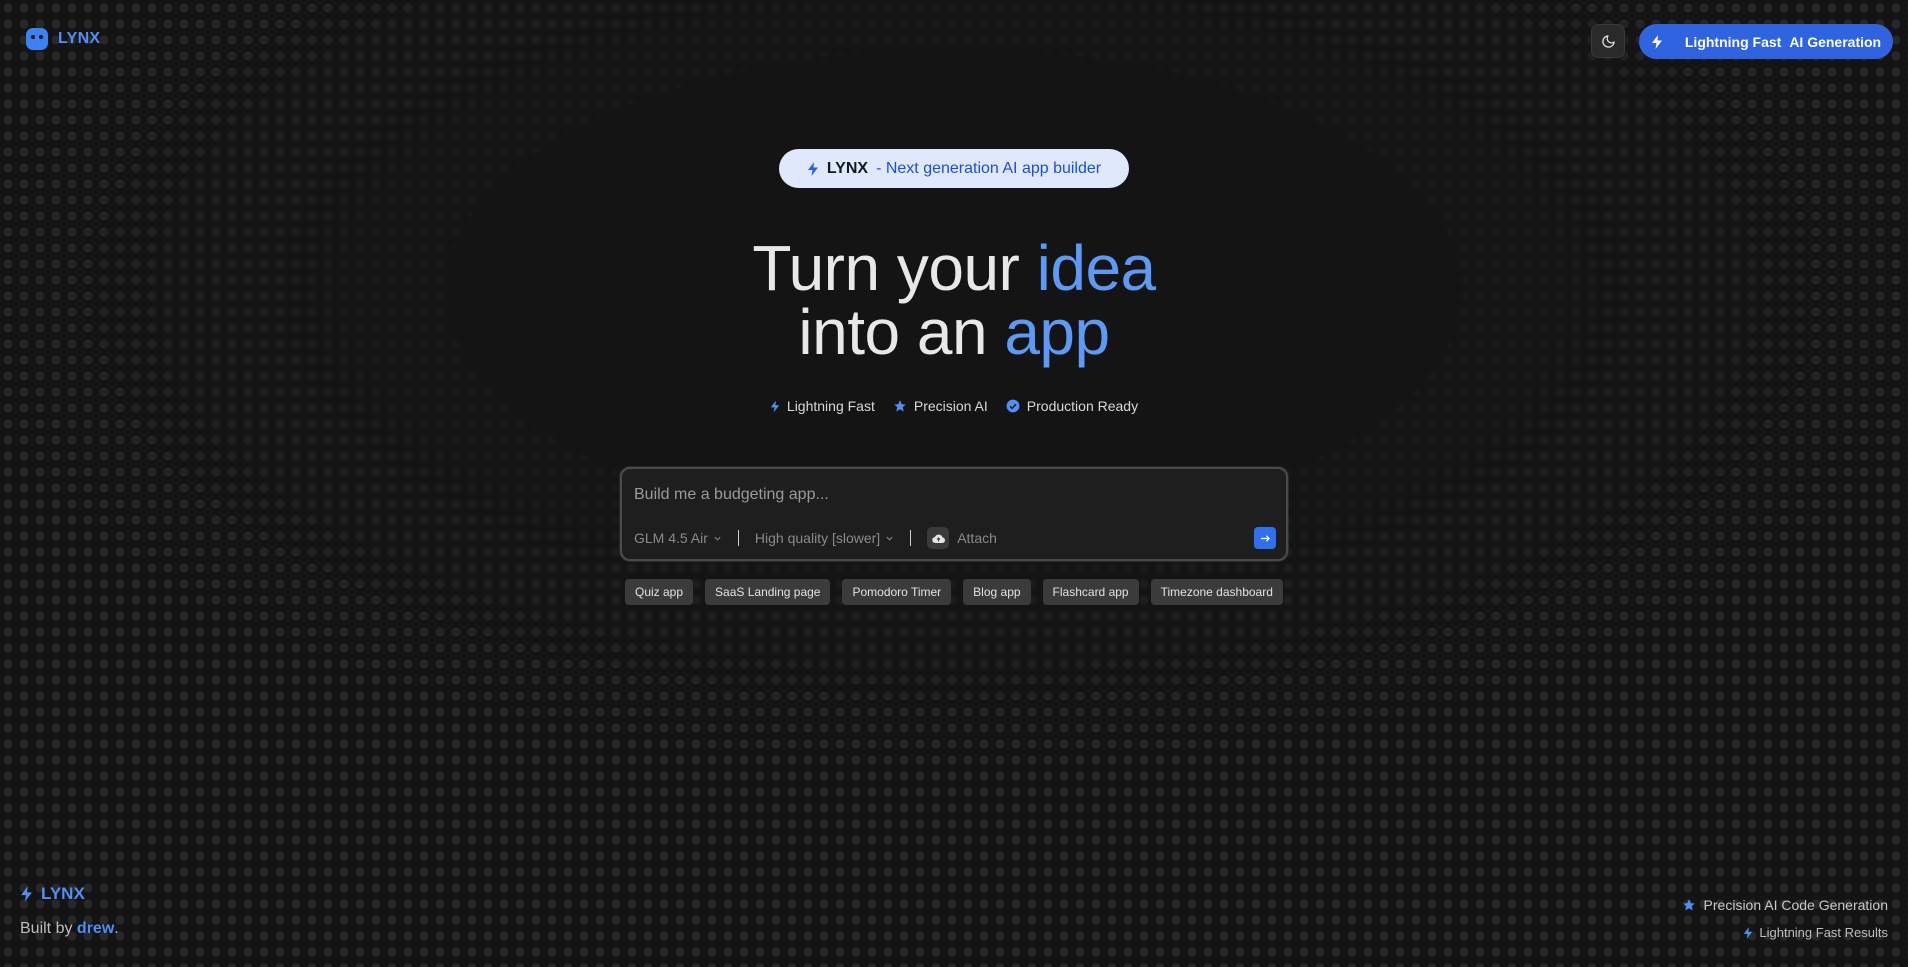  I want to click on feature-label: Lightning Fast, so click(830, 406).